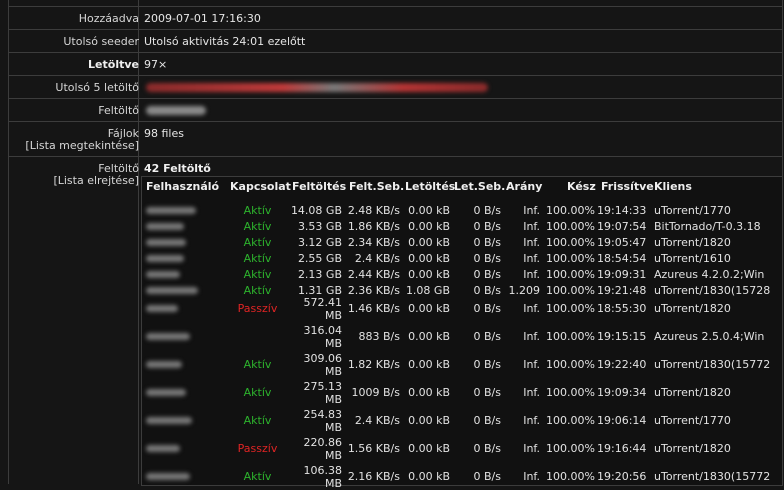 The height and width of the screenshot is (490, 784). Describe the element at coordinates (673, 186) in the screenshot. I see `col-header-client: Kliens` at that location.